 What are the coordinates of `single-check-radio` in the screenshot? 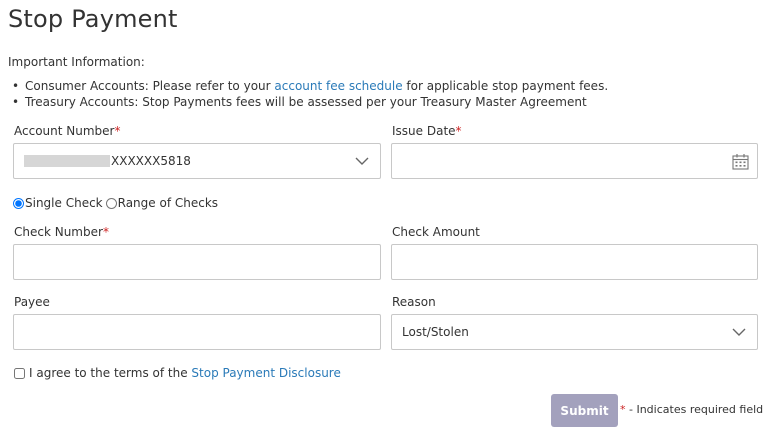 It's located at (18, 203).